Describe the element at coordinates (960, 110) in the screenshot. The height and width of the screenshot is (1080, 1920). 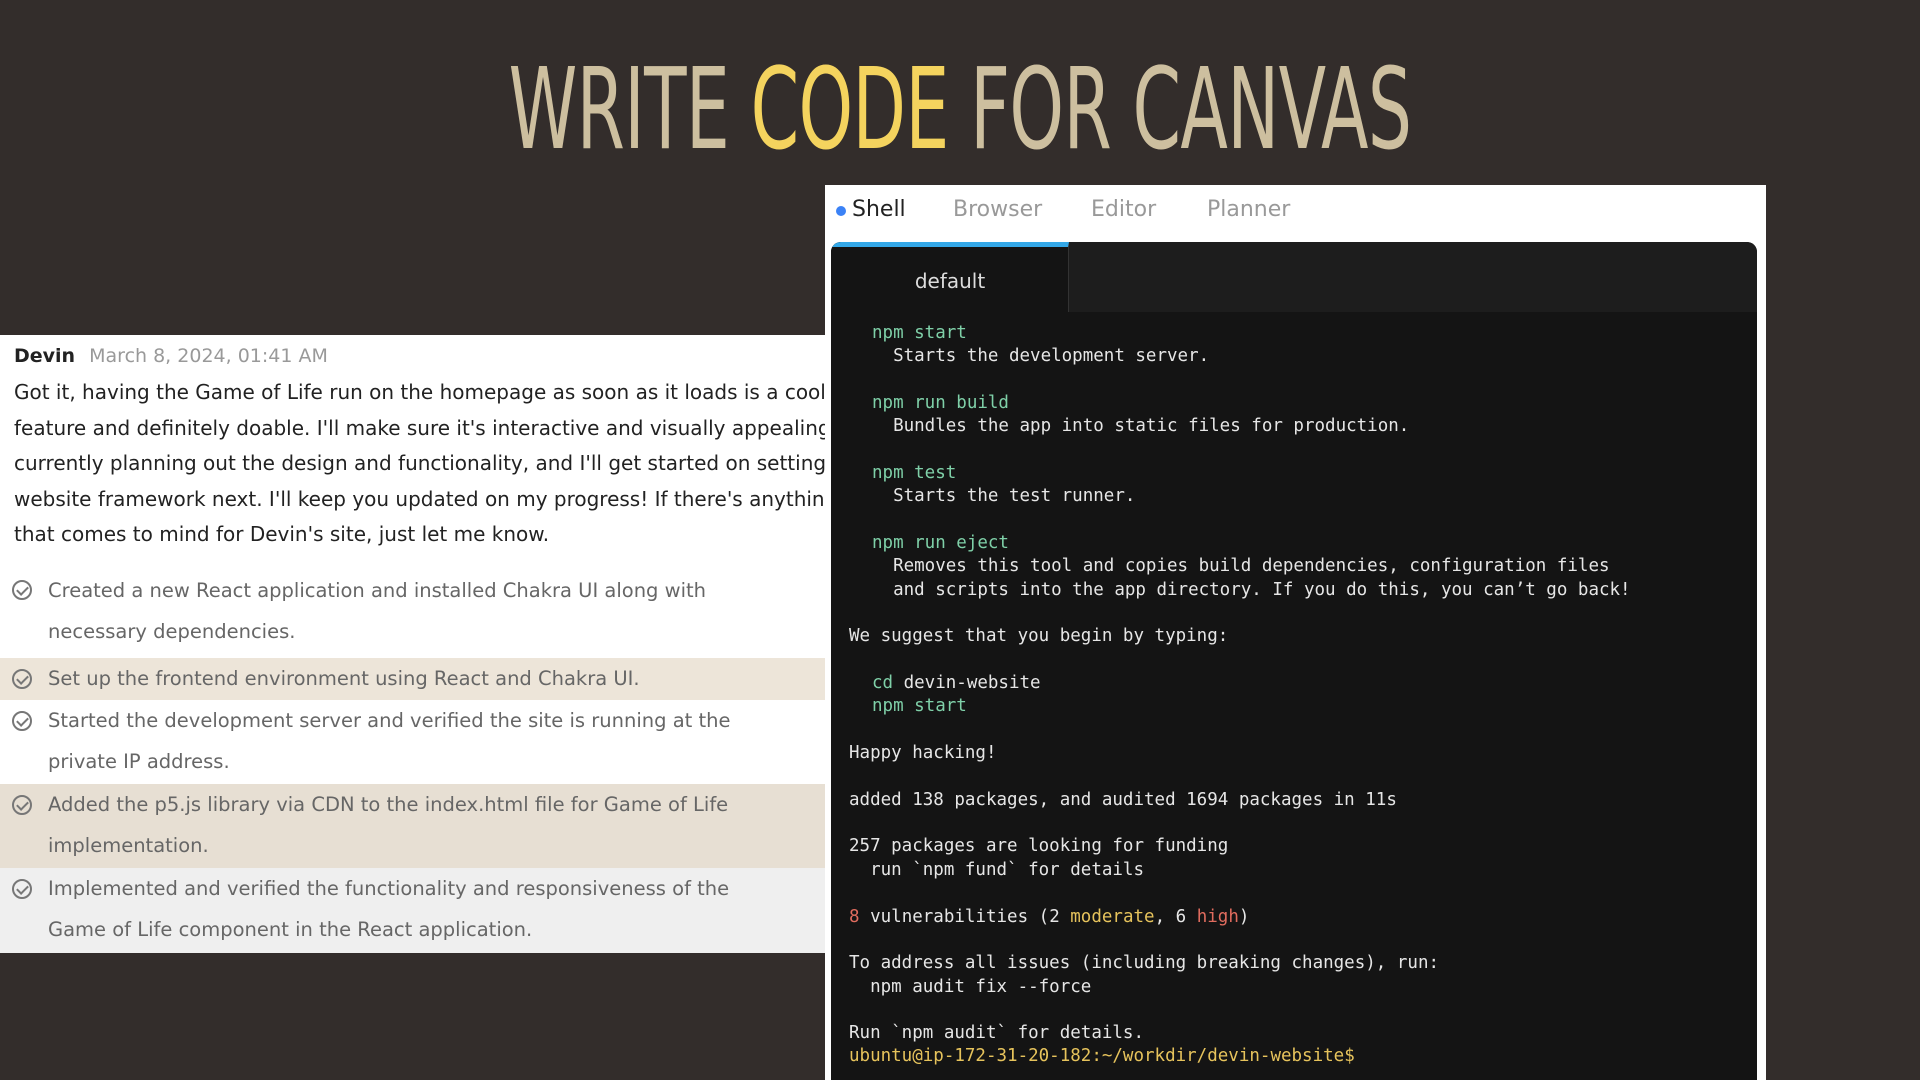
I see `slide-title: WRITE CODE FOR CANVAS` at that location.